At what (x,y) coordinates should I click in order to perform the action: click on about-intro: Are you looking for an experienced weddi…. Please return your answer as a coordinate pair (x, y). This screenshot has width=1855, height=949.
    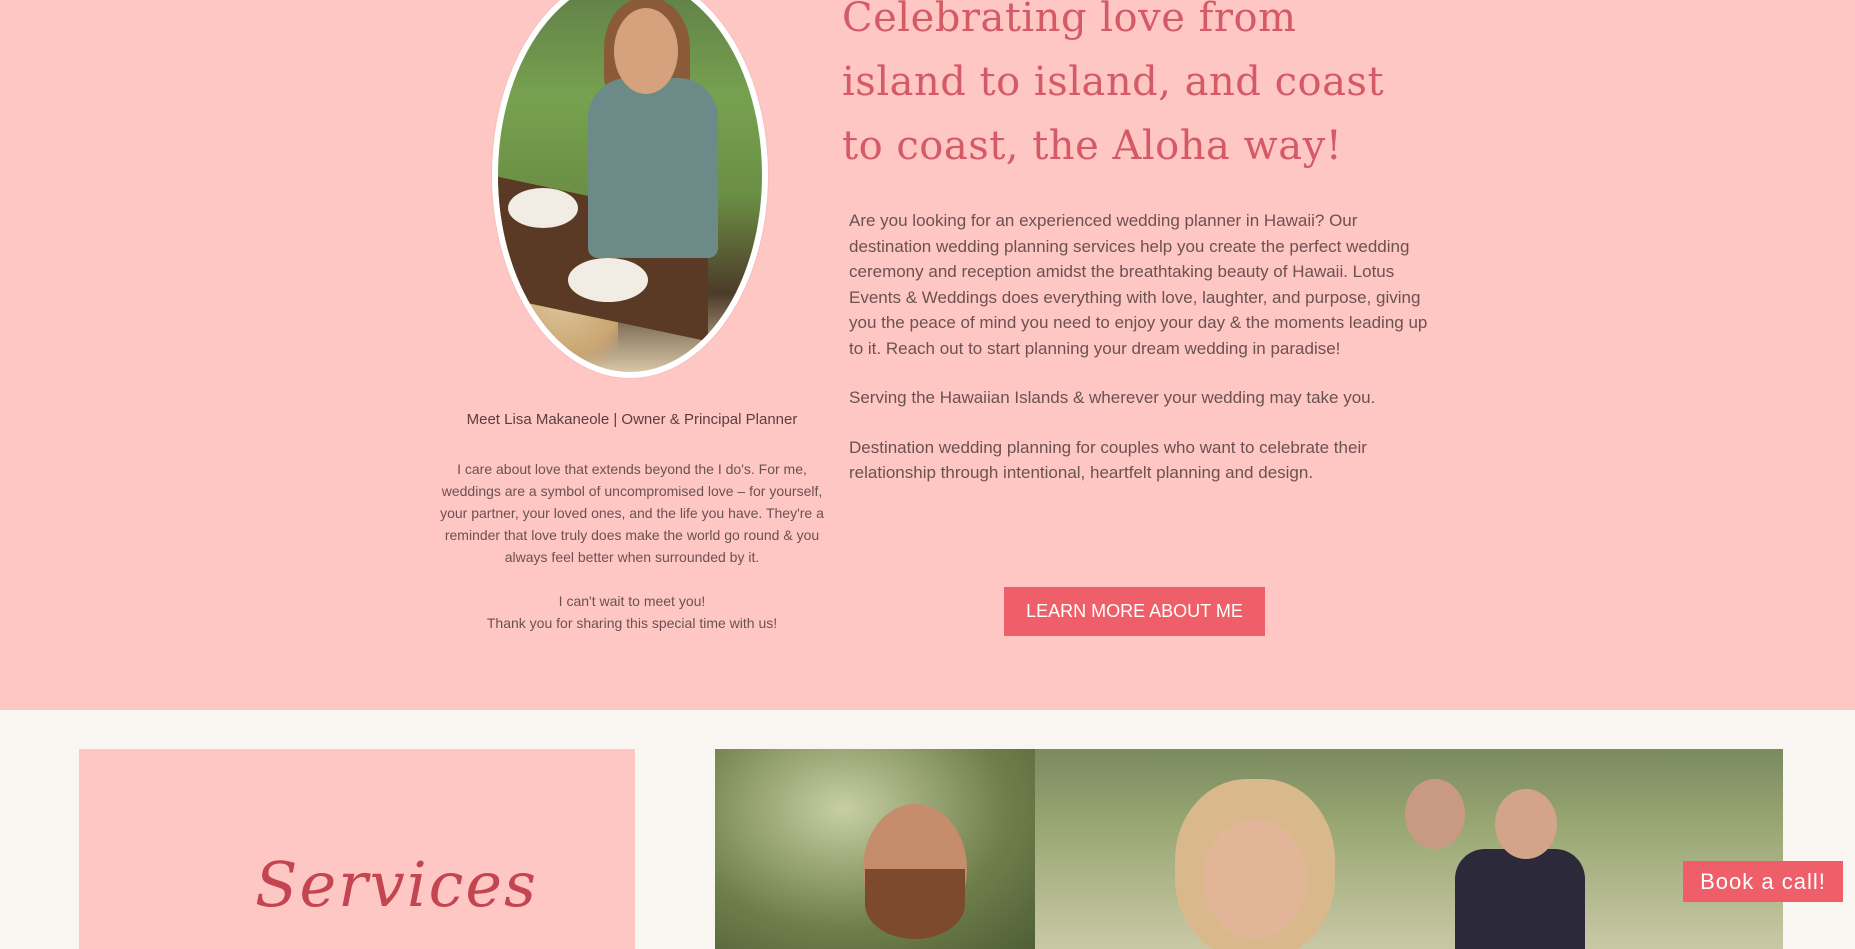
    Looking at the image, I should click on (1139, 359).